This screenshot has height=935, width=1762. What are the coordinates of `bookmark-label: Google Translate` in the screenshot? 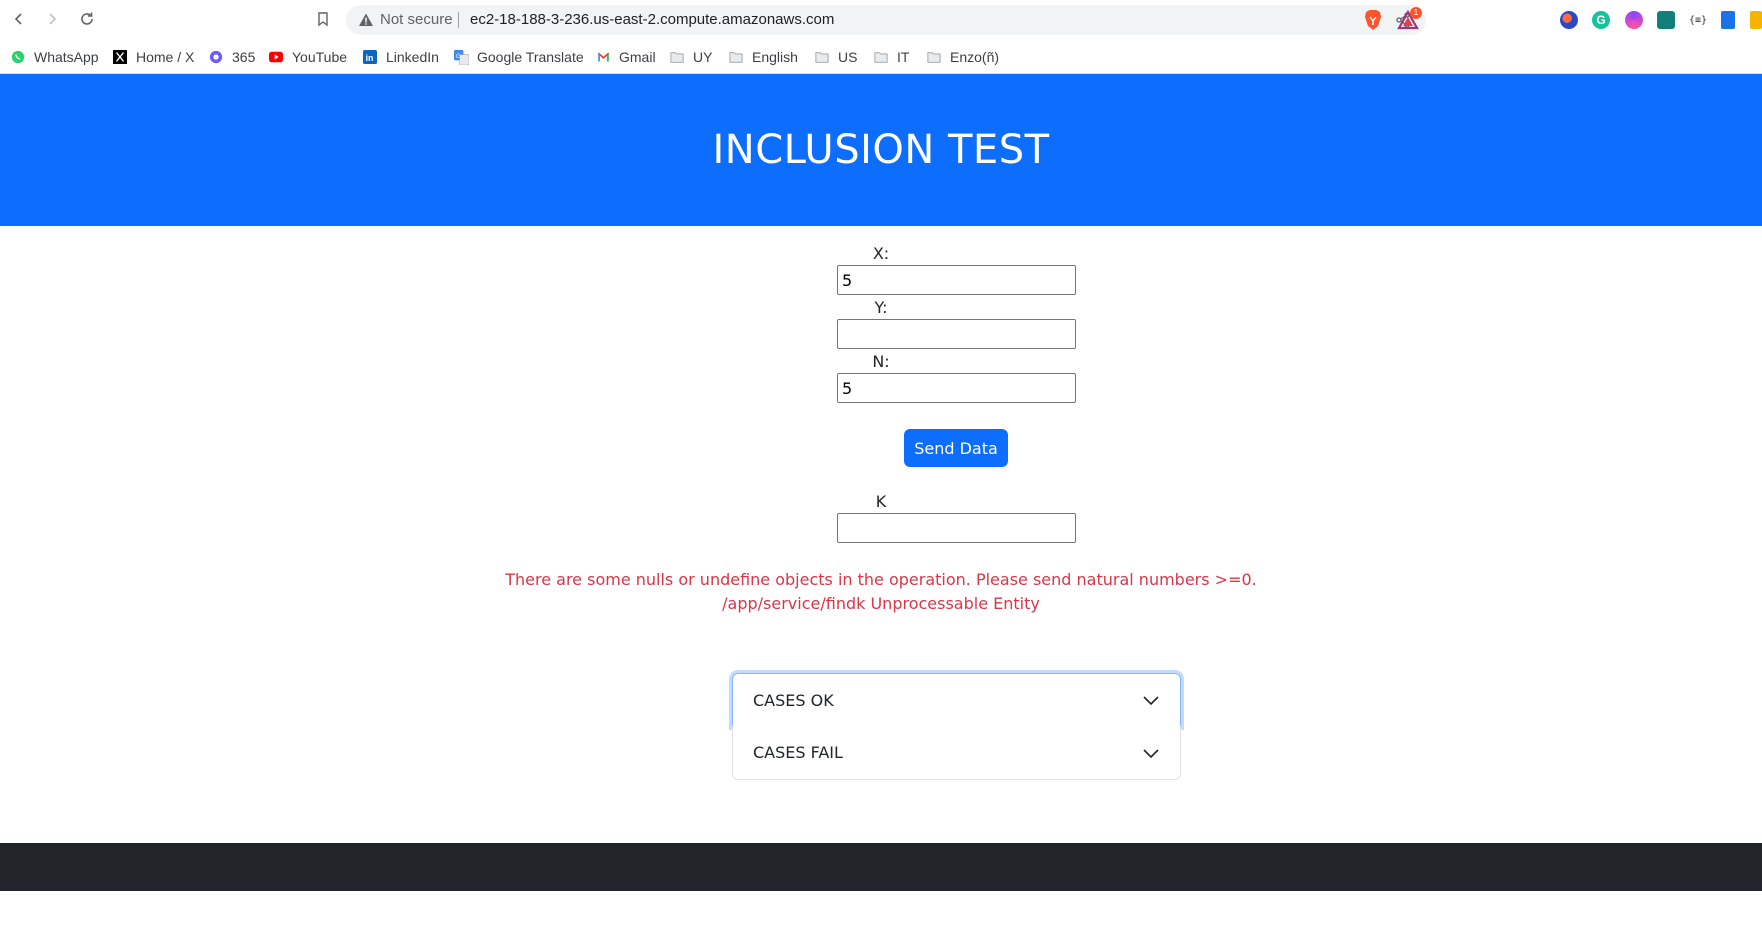 It's located at (530, 57).